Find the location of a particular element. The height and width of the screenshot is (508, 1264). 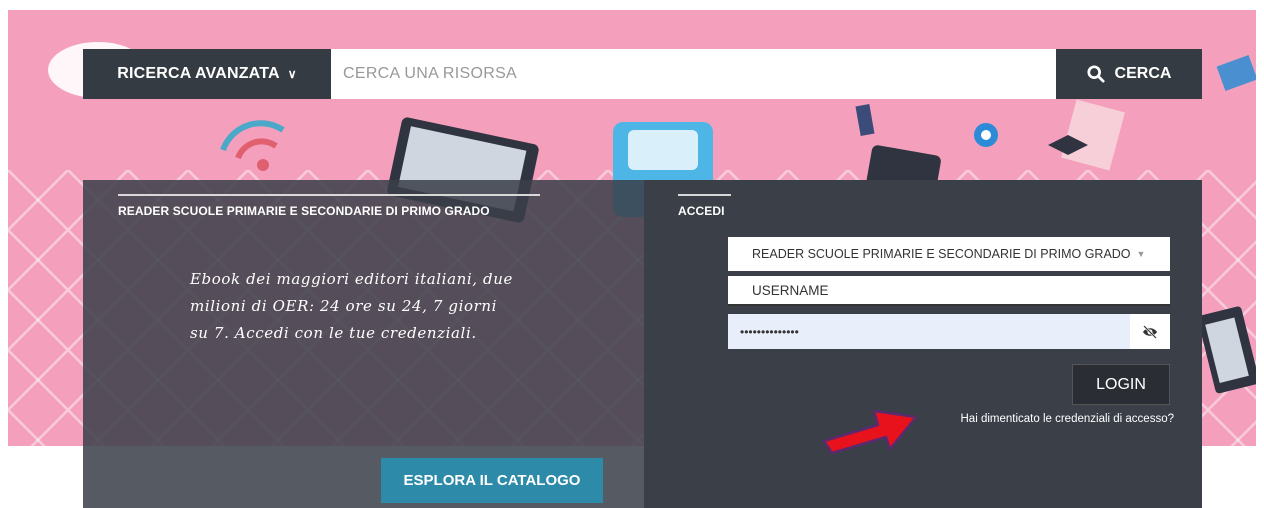

advanced-search-label: RICERCA AVANZATA is located at coordinates (198, 73).